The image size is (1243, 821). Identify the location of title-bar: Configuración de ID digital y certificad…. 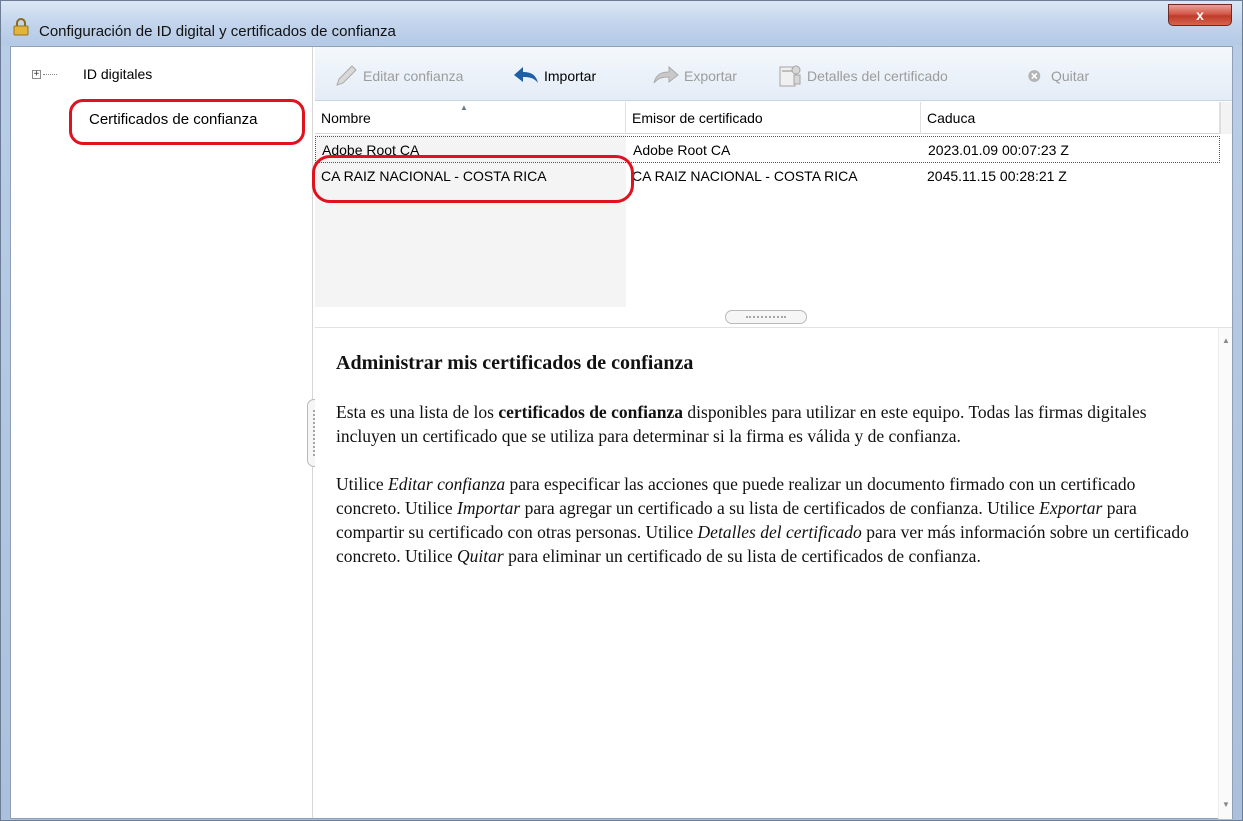
(621, 23).